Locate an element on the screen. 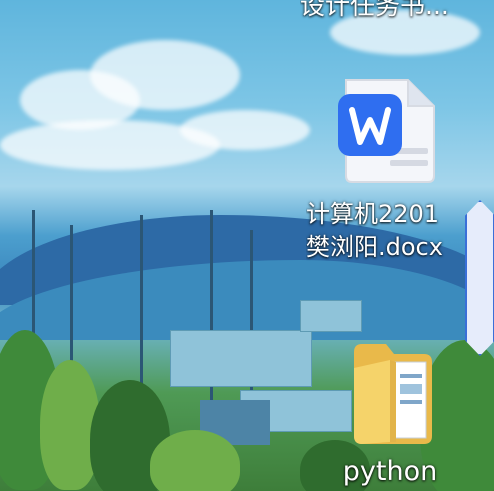  document-label-line1: 计算机2201 is located at coordinates (373, 214).